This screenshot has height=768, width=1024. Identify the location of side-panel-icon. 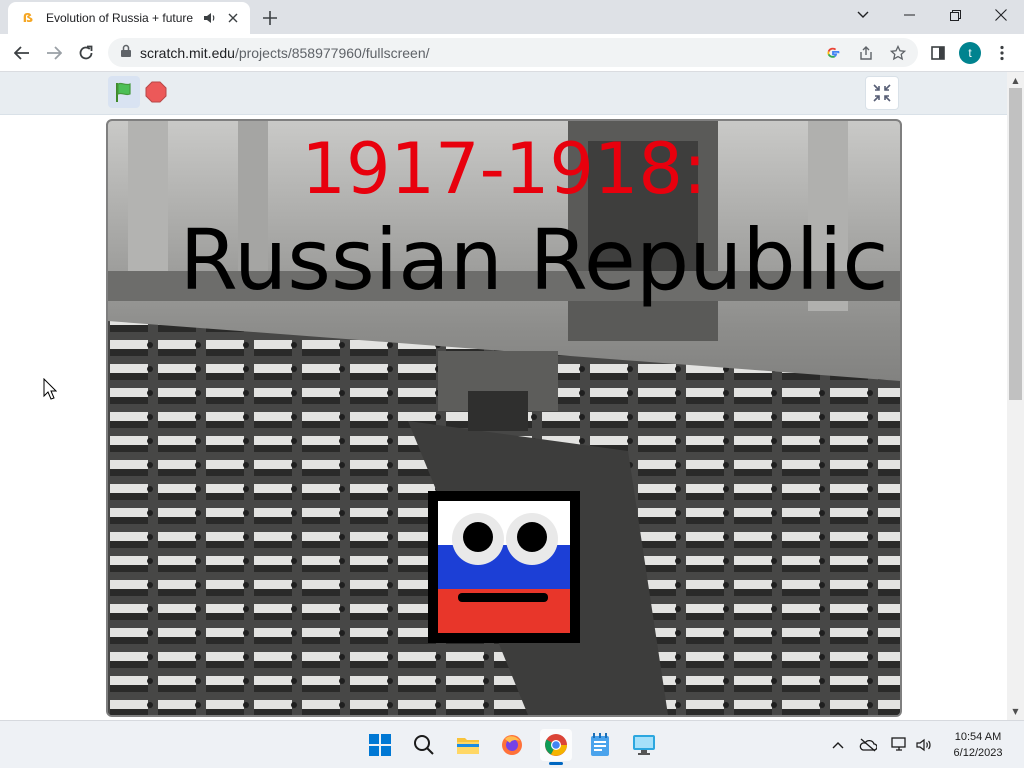
(938, 53).